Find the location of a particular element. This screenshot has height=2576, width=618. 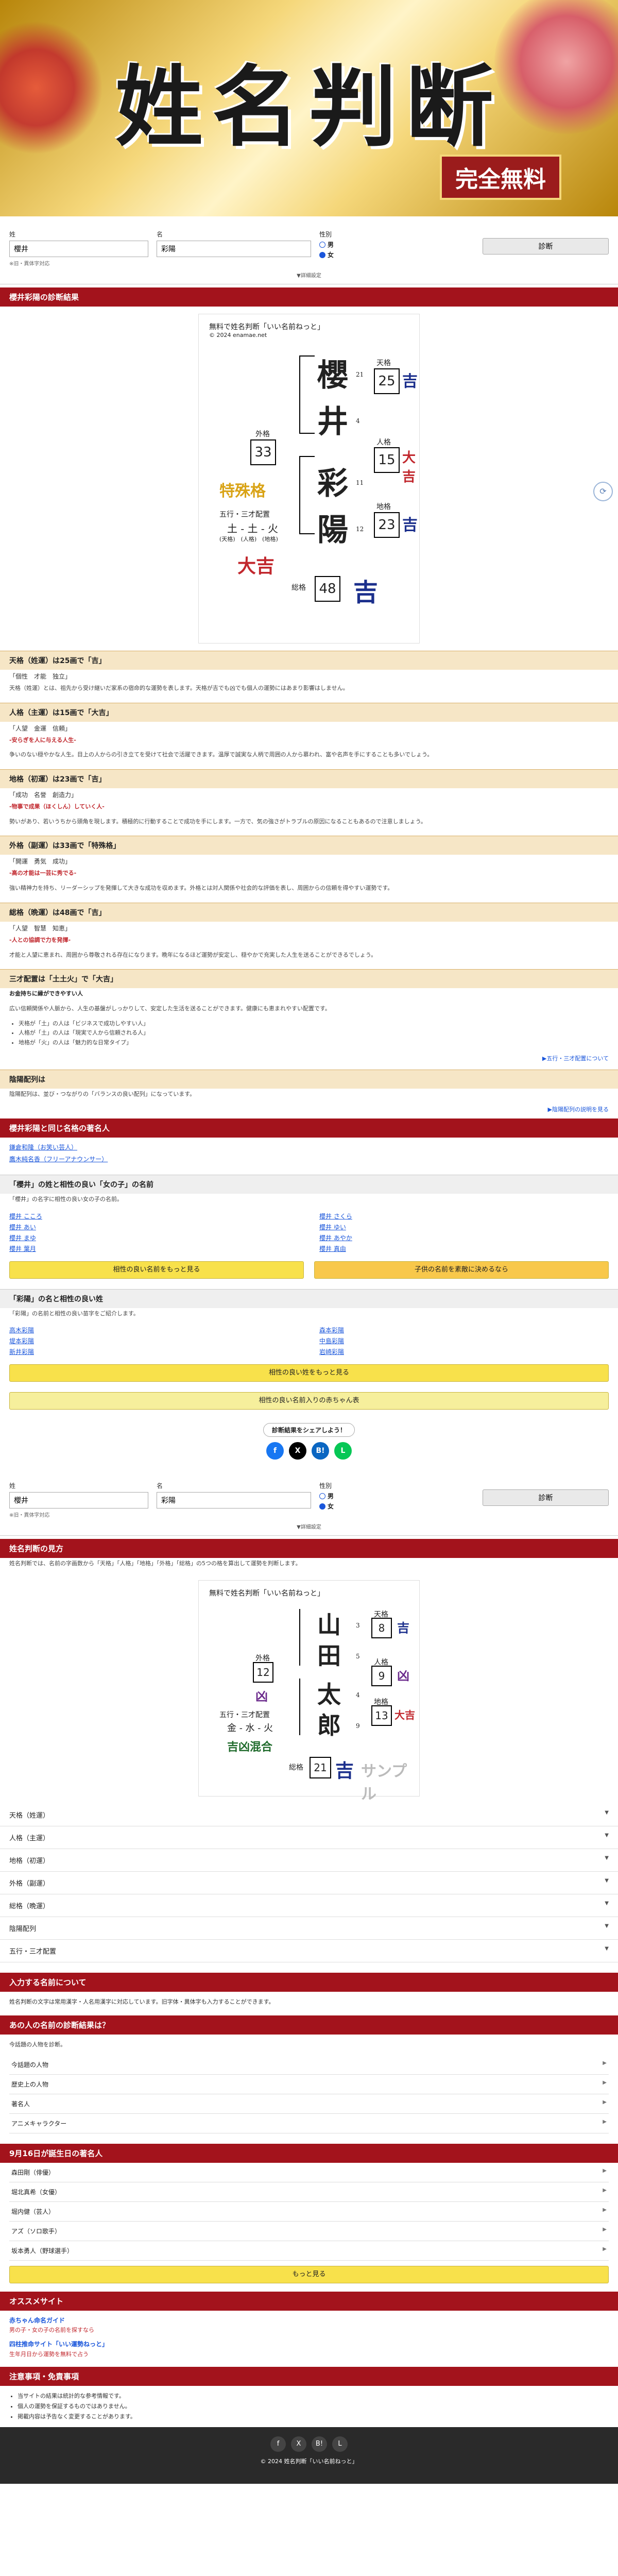

gogyo-value: 土 - 土 - 火 is located at coordinates (253, 529).